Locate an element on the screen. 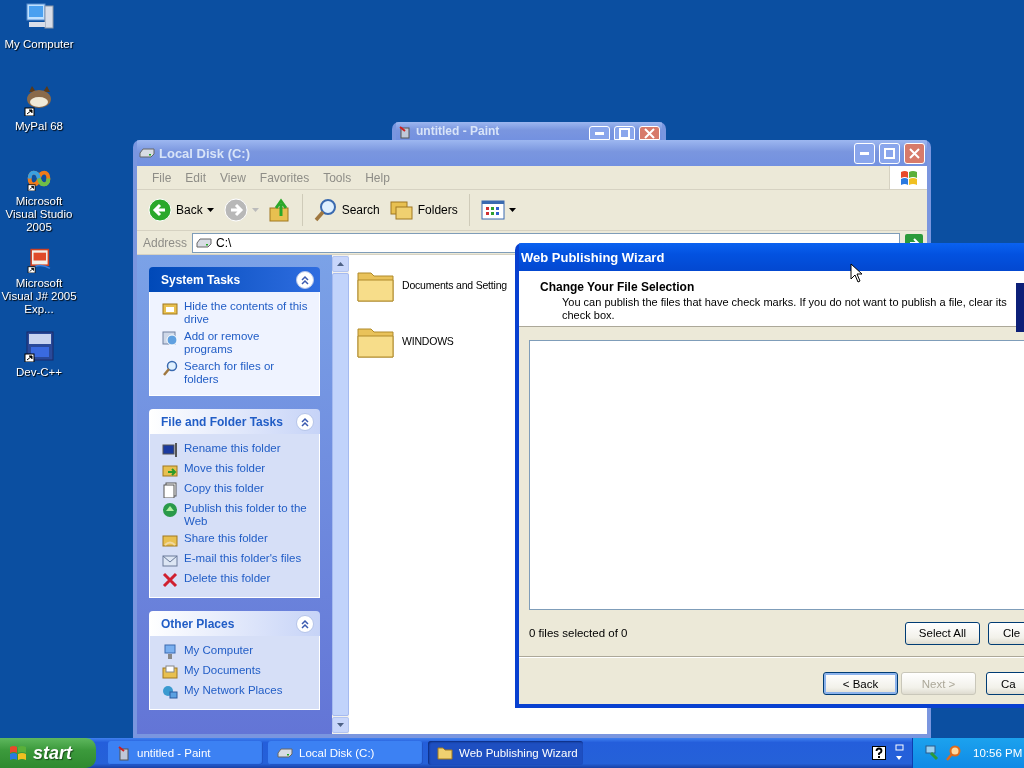 Image resolution: width=1024 pixels, height=768 pixels. panel-header: System Tasks is located at coordinates (234, 279).